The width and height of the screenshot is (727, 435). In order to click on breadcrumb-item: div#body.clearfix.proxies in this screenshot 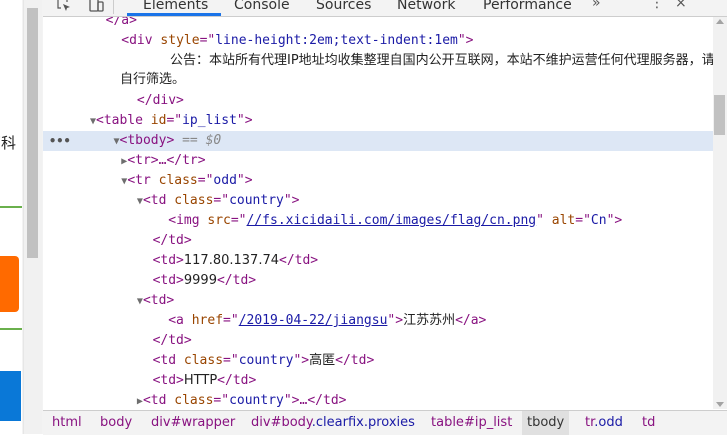, I will do `click(333, 423)`.